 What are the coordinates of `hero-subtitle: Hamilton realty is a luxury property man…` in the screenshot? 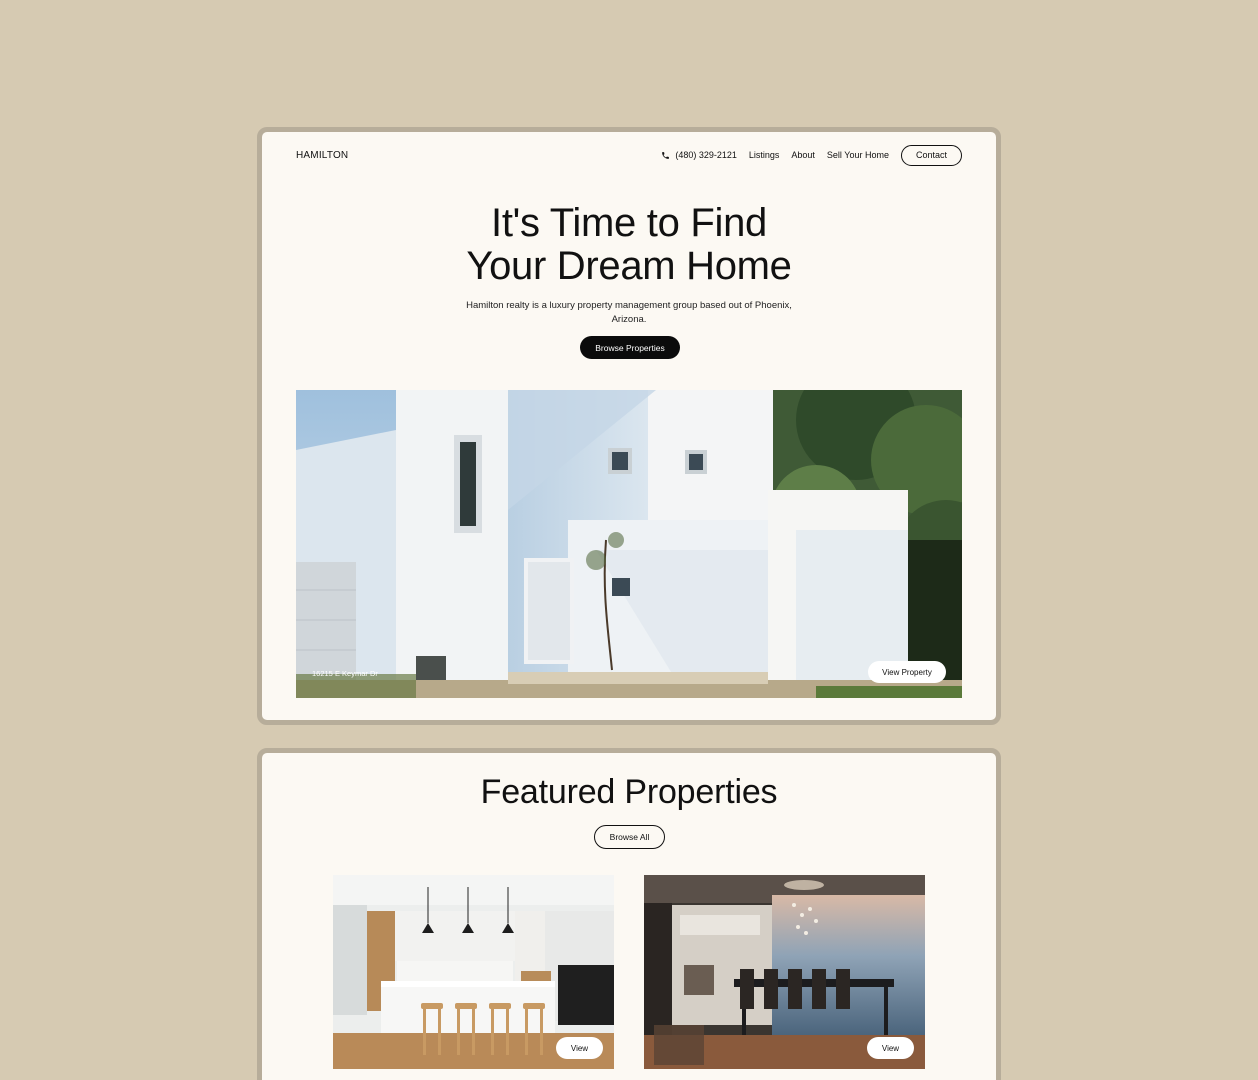 It's located at (629, 312).